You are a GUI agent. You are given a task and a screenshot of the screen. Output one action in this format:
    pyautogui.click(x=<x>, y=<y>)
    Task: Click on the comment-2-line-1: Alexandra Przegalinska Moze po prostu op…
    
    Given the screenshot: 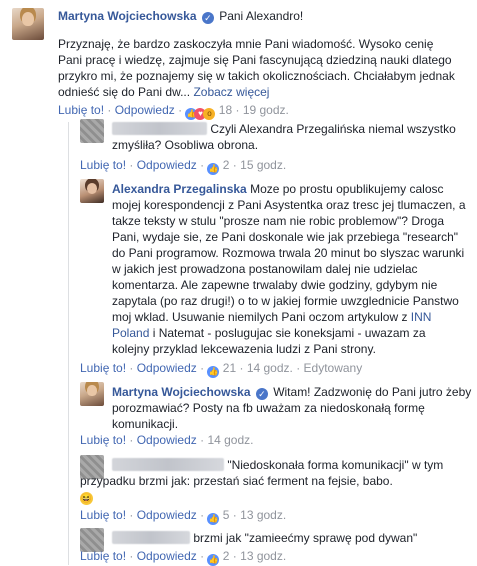 What is the action you would take?
    pyautogui.click(x=292, y=189)
    